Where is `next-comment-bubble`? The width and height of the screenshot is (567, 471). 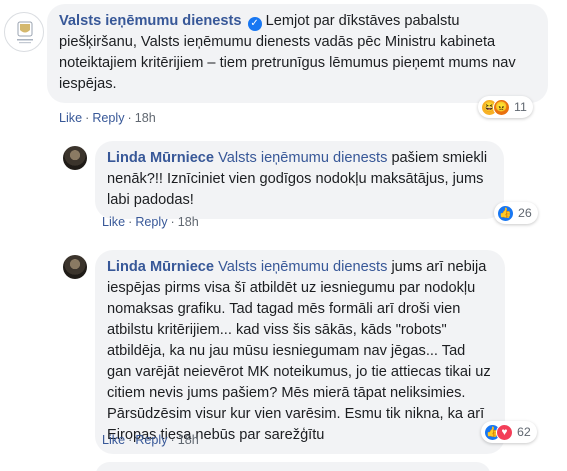
next-comment-bubble is located at coordinates (293, 466).